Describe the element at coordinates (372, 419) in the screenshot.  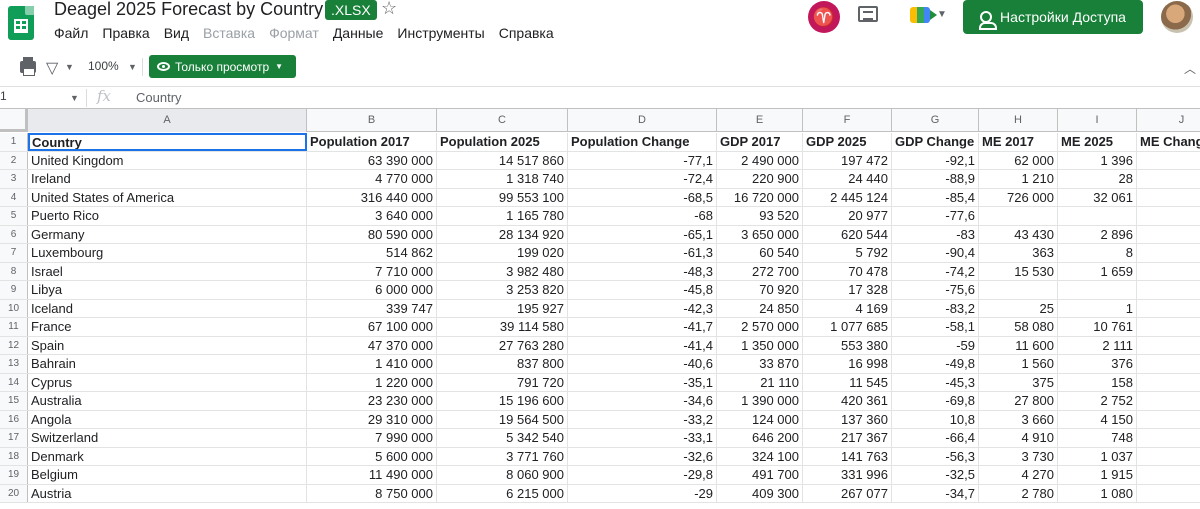
I see `table-cell: 29 310 000` at that location.